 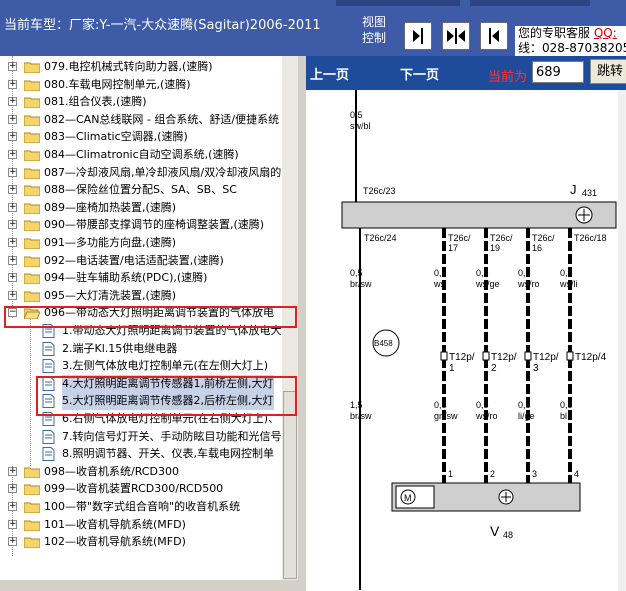 I want to click on arrow-left-bar-icon, so click(x=494, y=36).